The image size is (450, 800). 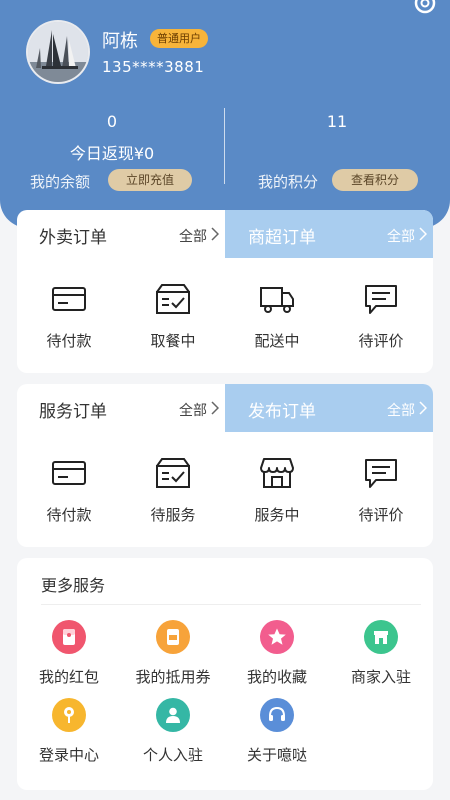 What do you see at coordinates (173, 733) in the screenshot?
I see `personal-join-item: 个人入驻` at bounding box center [173, 733].